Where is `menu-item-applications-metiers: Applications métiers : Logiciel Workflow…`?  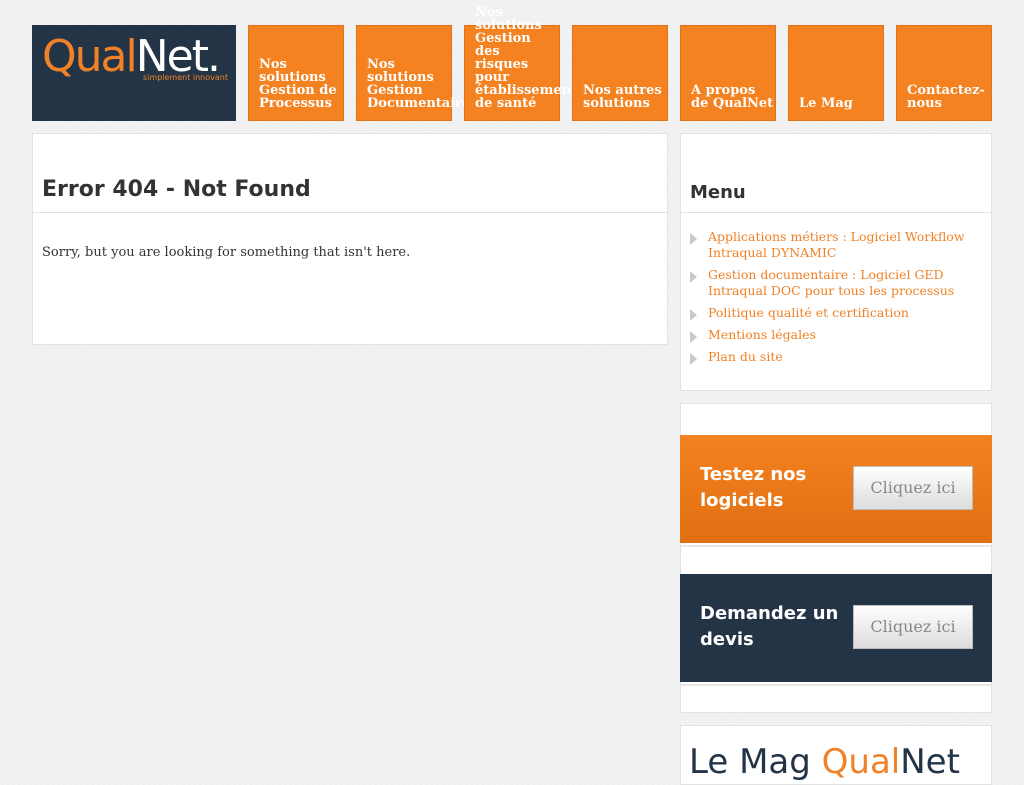
menu-item-applications-metiers: Applications métiers : Logiciel Workflow… is located at coordinates (835, 245).